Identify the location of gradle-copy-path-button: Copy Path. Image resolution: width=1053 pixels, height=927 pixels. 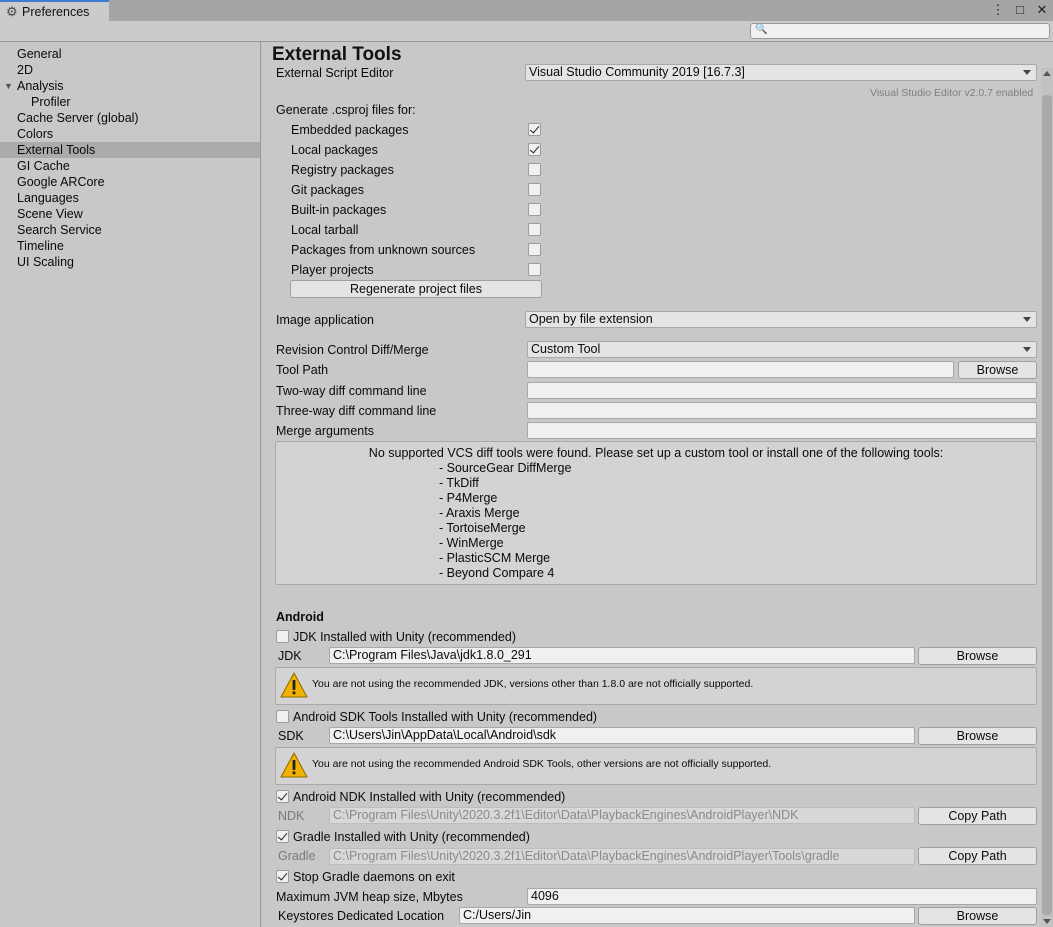
(977, 856).